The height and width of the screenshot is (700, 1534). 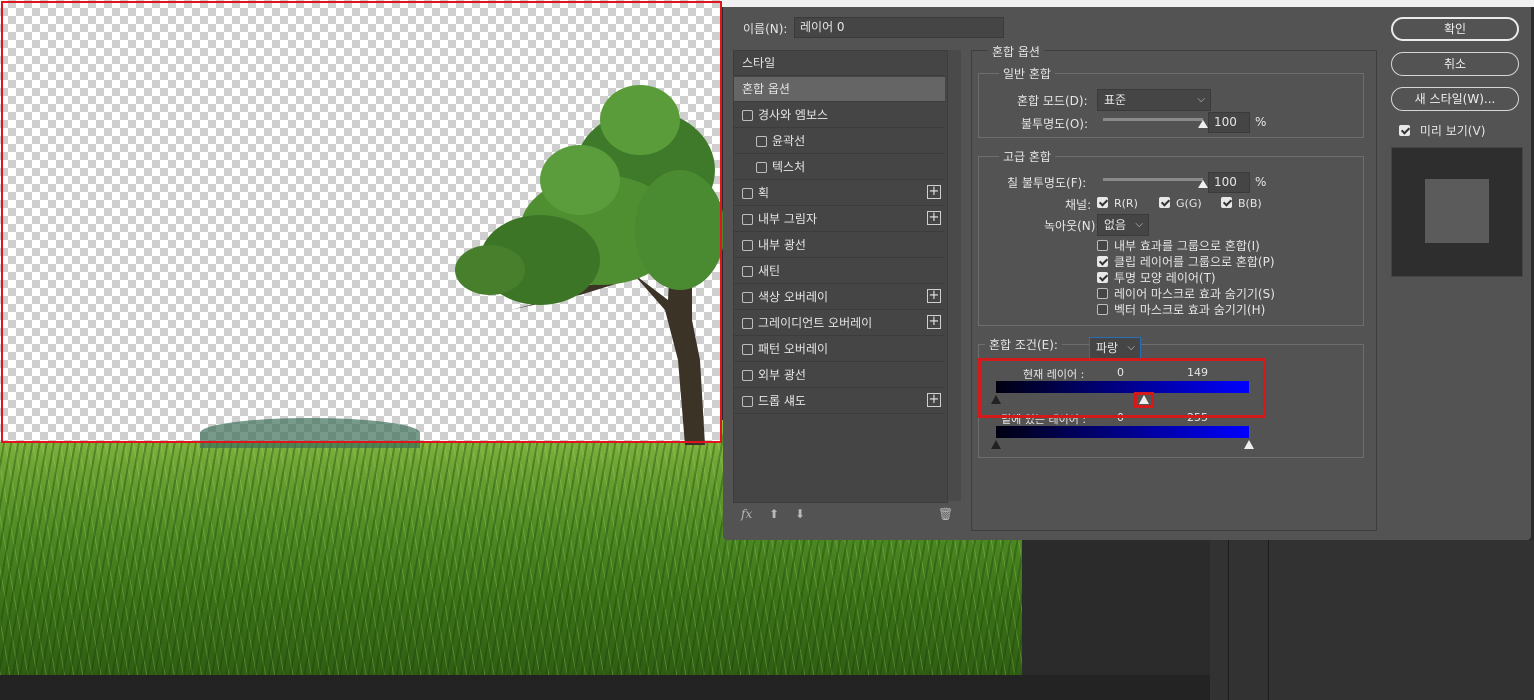 What do you see at coordinates (1190, 310) in the screenshot?
I see `advanced-option-label: 벡터 마스크로 효과 숨기기(H)` at bounding box center [1190, 310].